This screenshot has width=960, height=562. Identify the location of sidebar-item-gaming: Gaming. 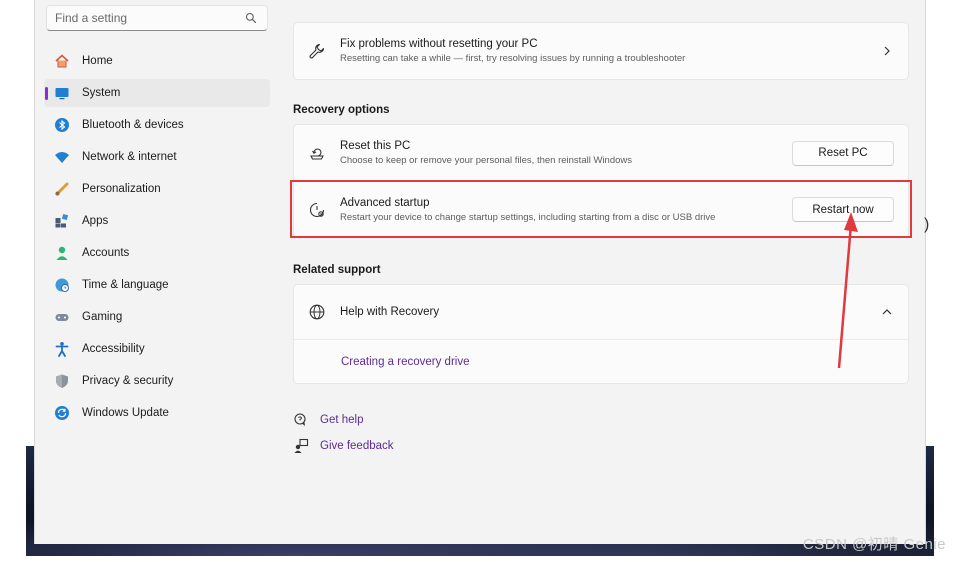
(157, 317).